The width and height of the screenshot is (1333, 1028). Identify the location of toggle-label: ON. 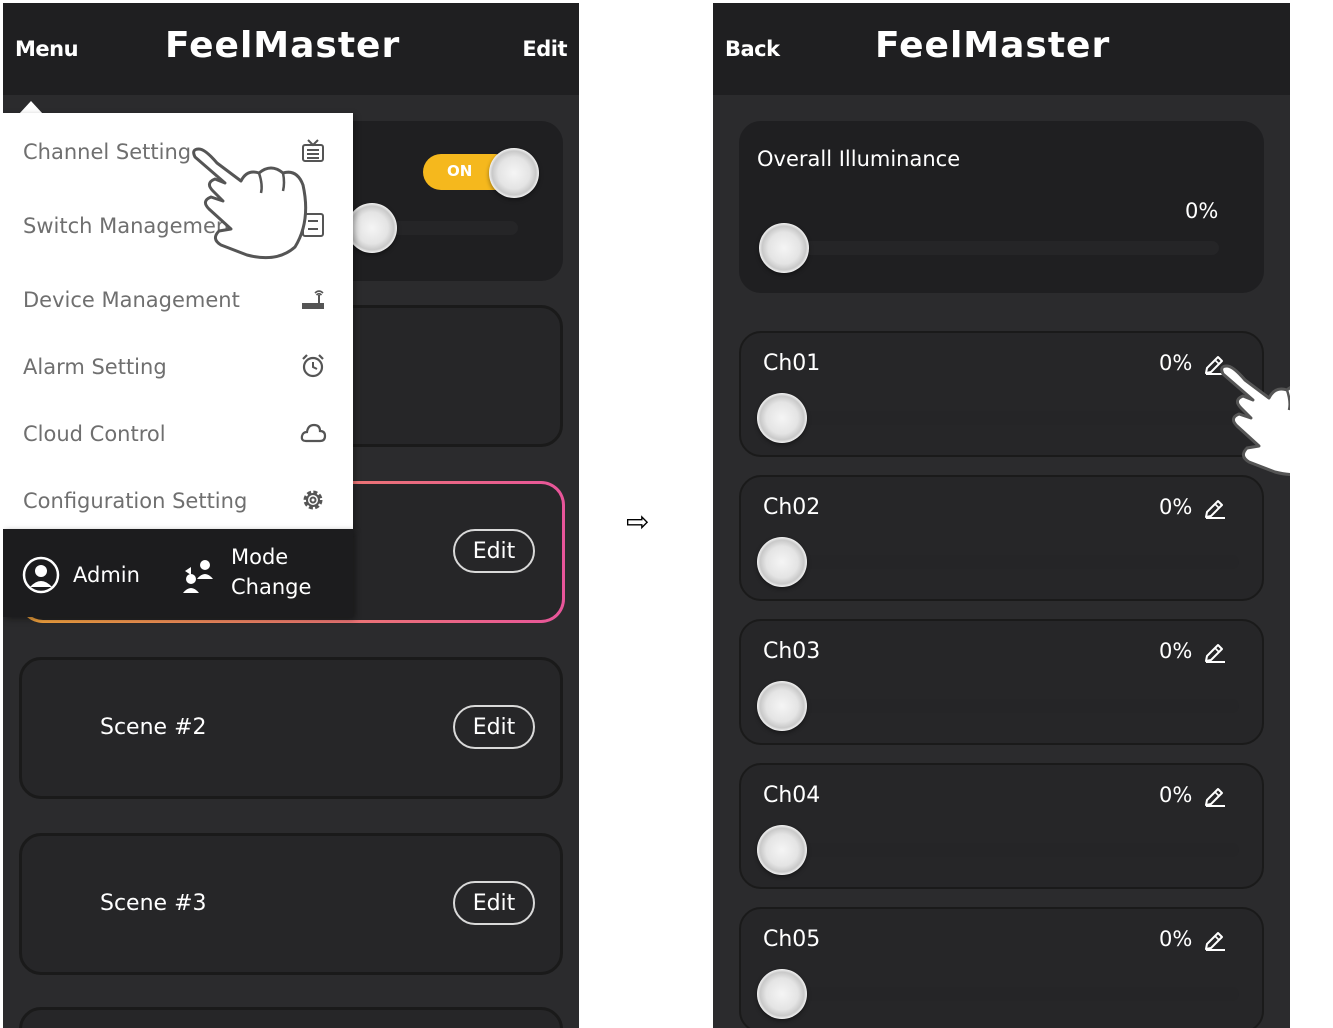
(460, 171).